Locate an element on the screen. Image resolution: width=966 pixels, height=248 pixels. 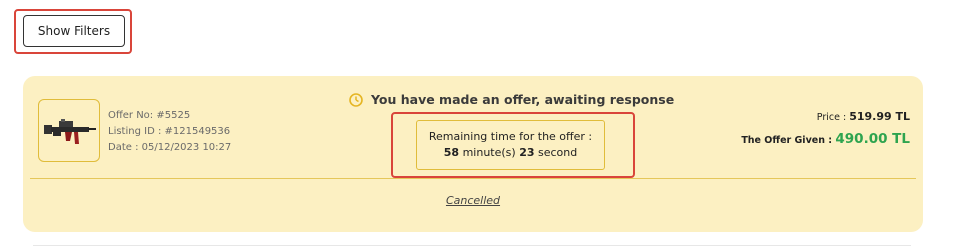
remaining-time-label: Remaining time for the offer : is located at coordinates (510, 136).